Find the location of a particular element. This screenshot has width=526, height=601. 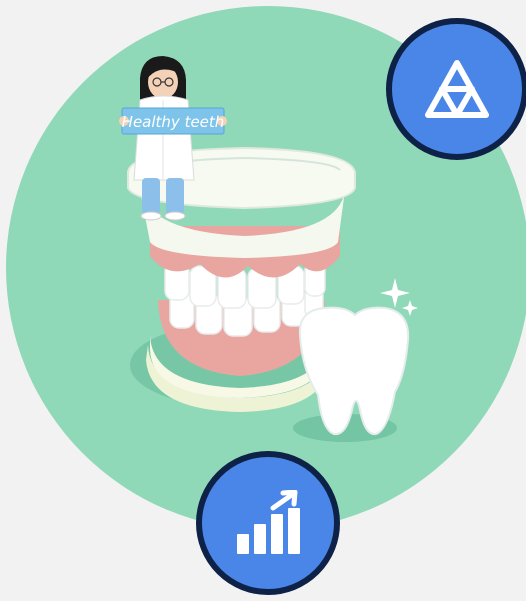

triangle-badge is located at coordinates (456, 89).